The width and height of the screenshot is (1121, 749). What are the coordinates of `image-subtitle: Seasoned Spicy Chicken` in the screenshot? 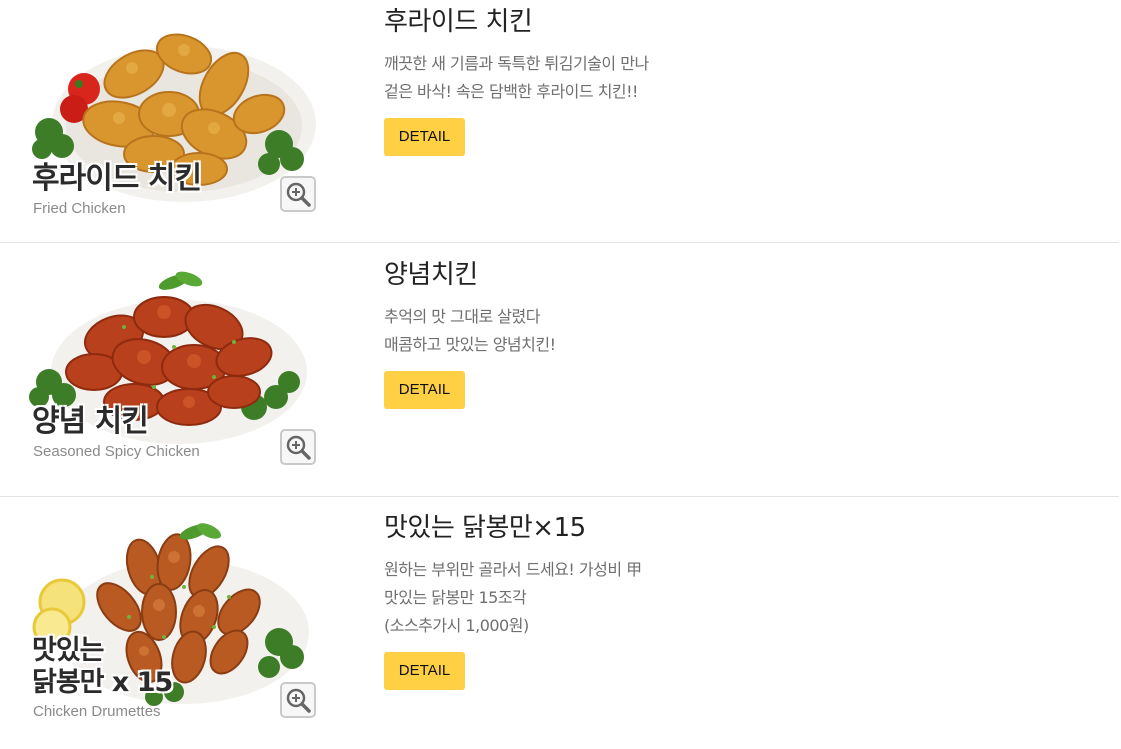 It's located at (116, 451).